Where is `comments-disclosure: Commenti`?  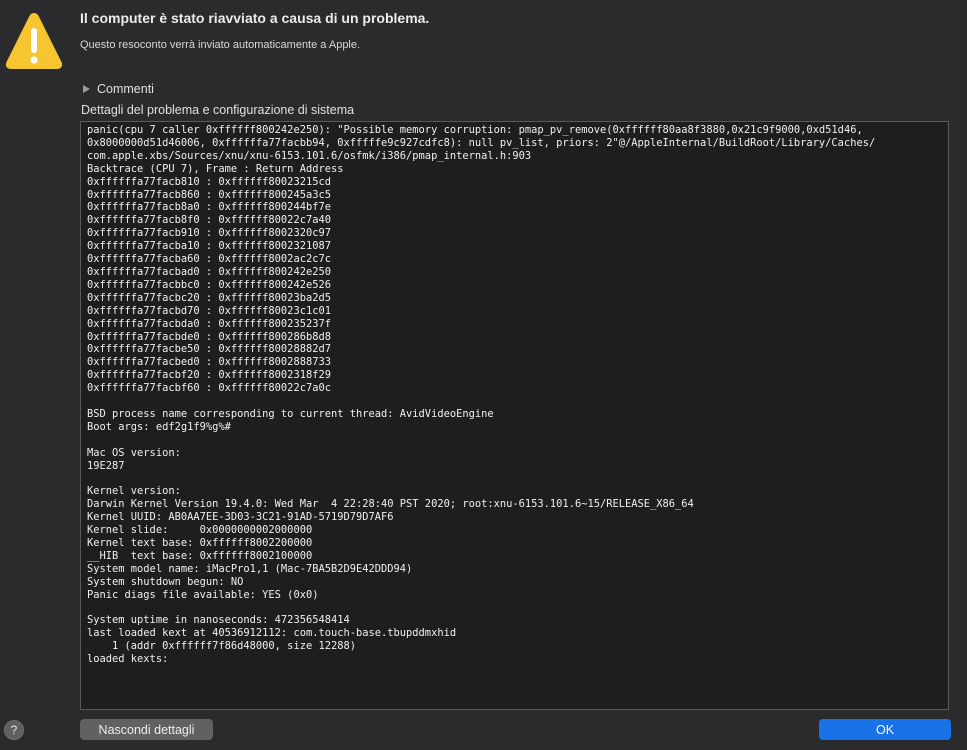 comments-disclosure: Commenti is located at coordinates (118, 89).